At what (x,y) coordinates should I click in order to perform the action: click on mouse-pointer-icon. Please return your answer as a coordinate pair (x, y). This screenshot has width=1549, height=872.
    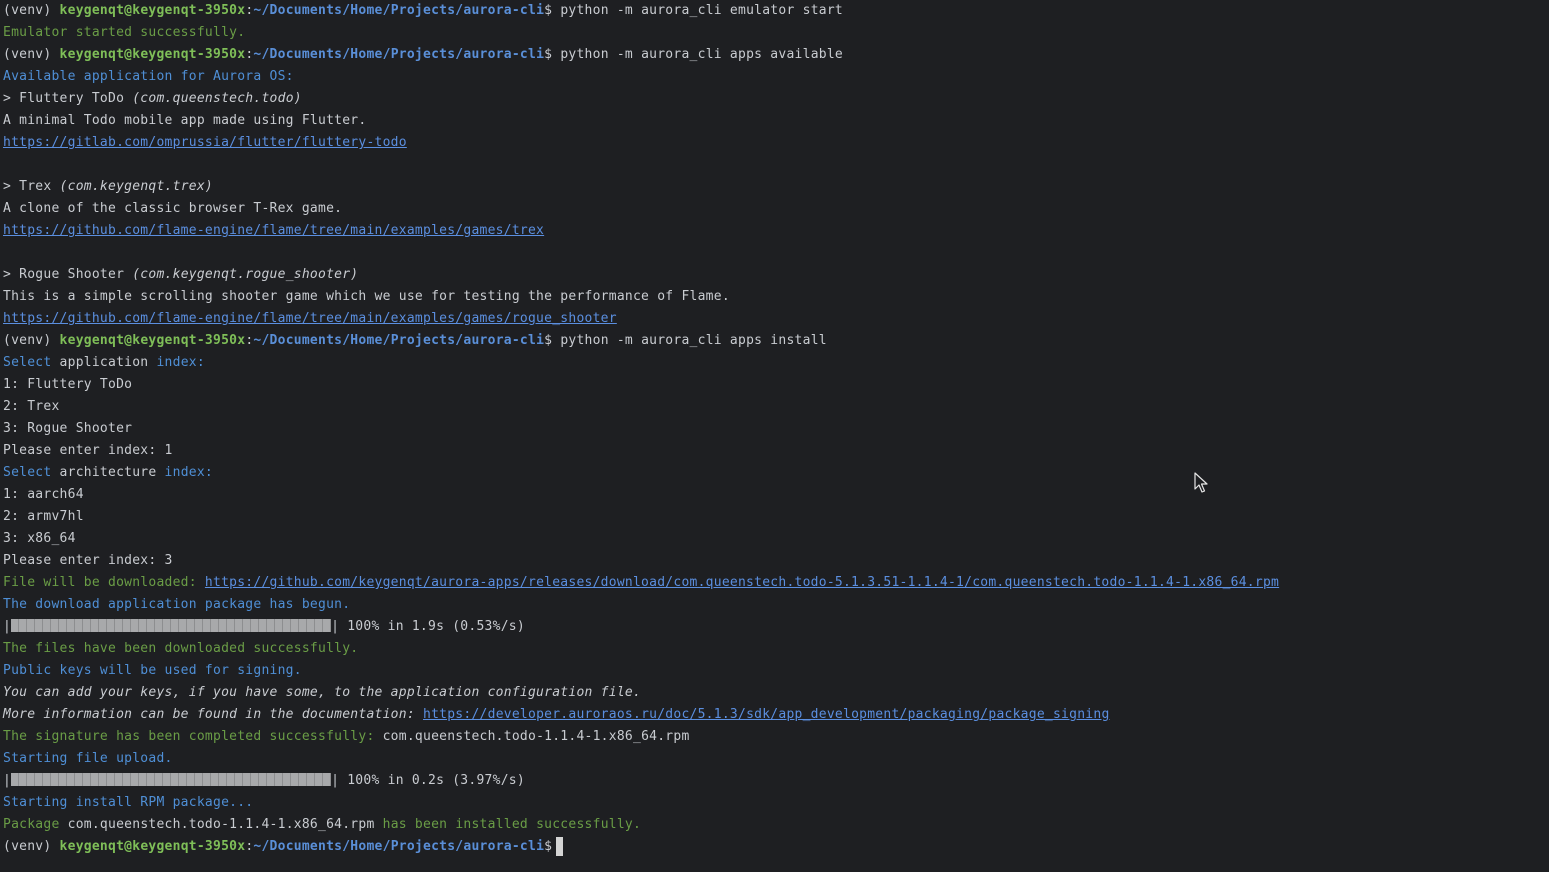
    Looking at the image, I should click on (1201, 482).